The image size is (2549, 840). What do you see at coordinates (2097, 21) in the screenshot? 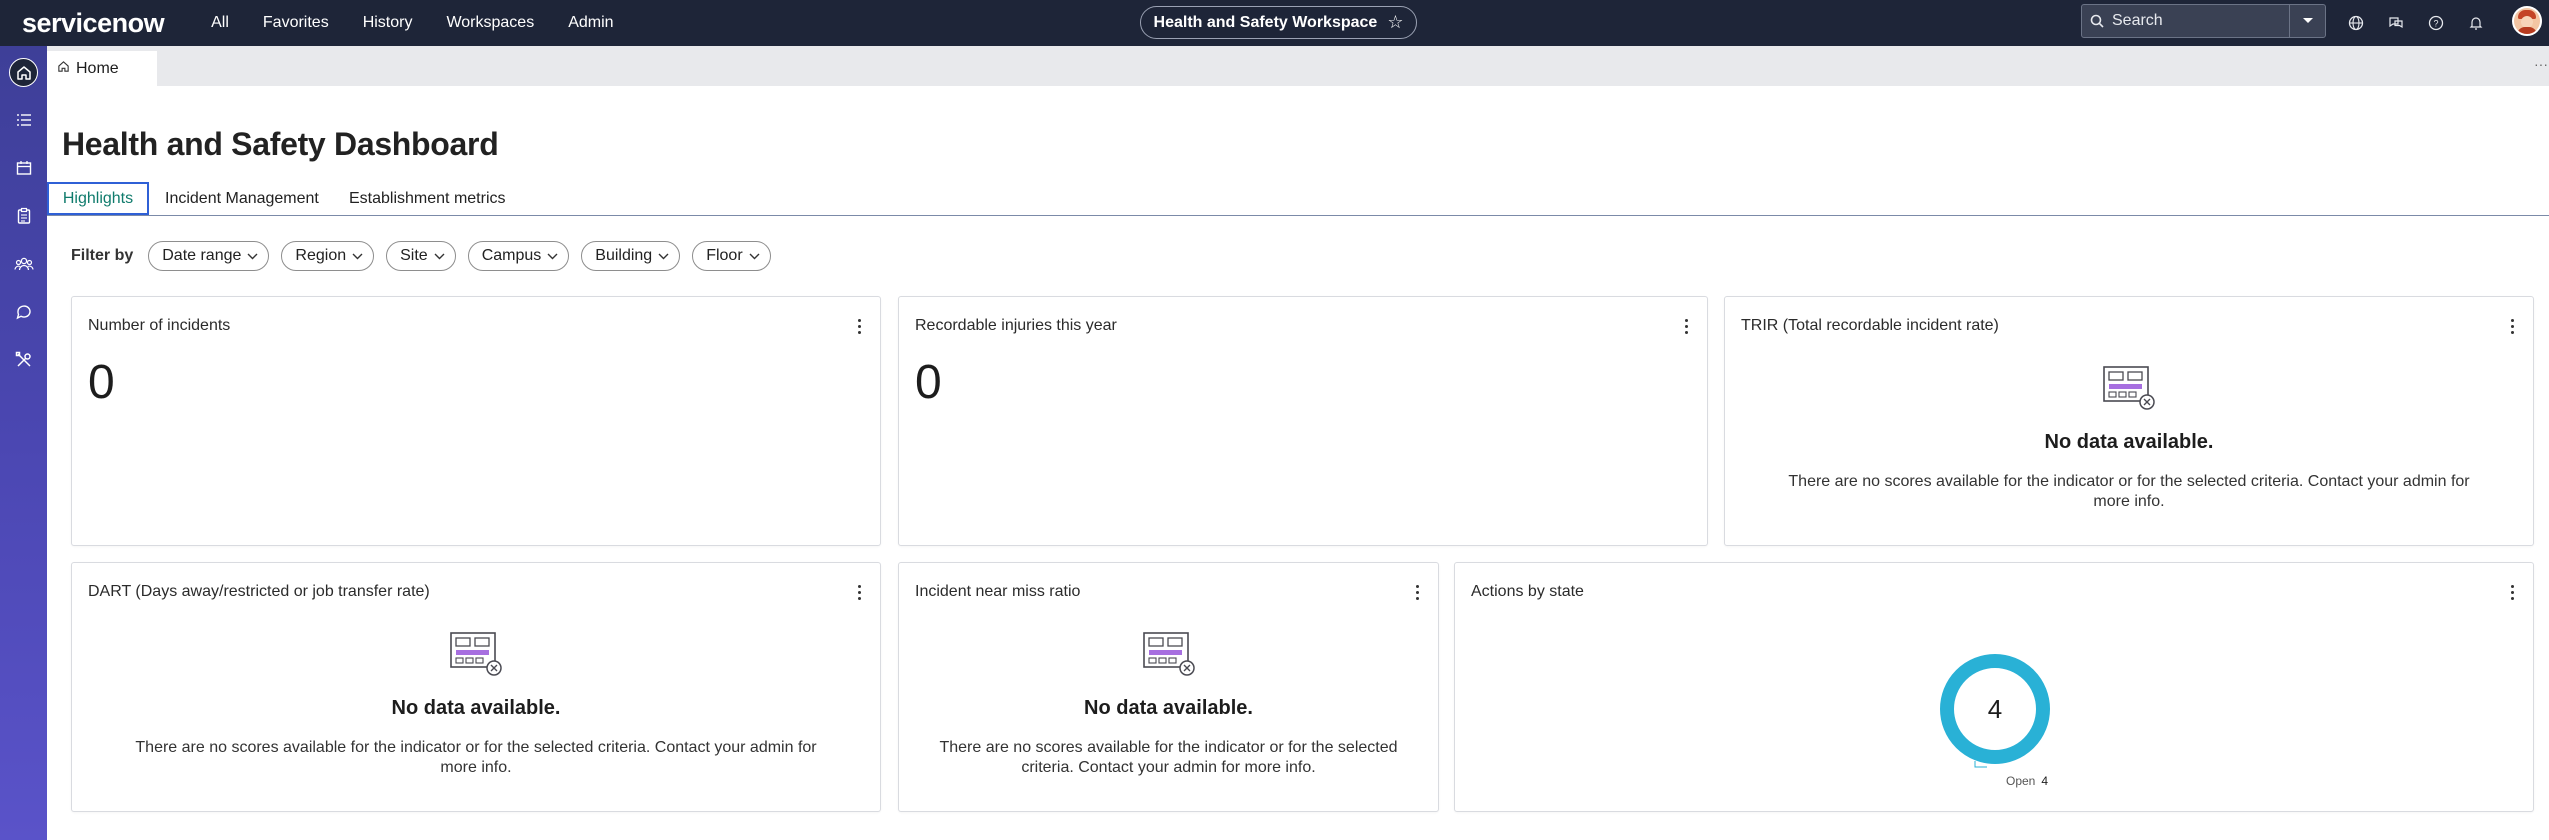
I see `search-icon` at bounding box center [2097, 21].